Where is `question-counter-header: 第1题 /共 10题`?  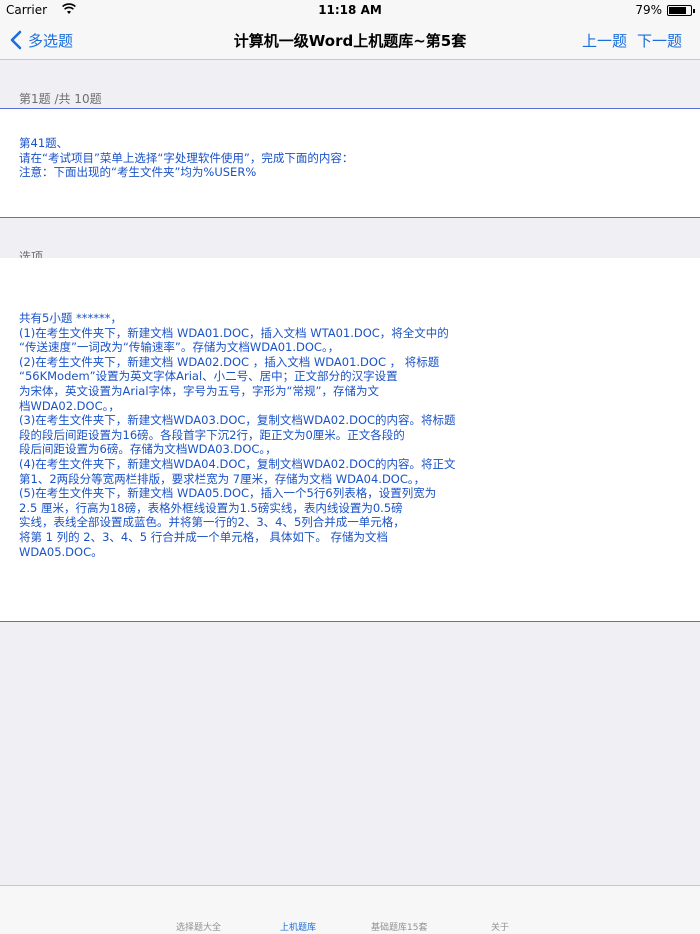
question-counter-header: 第1题 /共 10题 is located at coordinates (350, 84).